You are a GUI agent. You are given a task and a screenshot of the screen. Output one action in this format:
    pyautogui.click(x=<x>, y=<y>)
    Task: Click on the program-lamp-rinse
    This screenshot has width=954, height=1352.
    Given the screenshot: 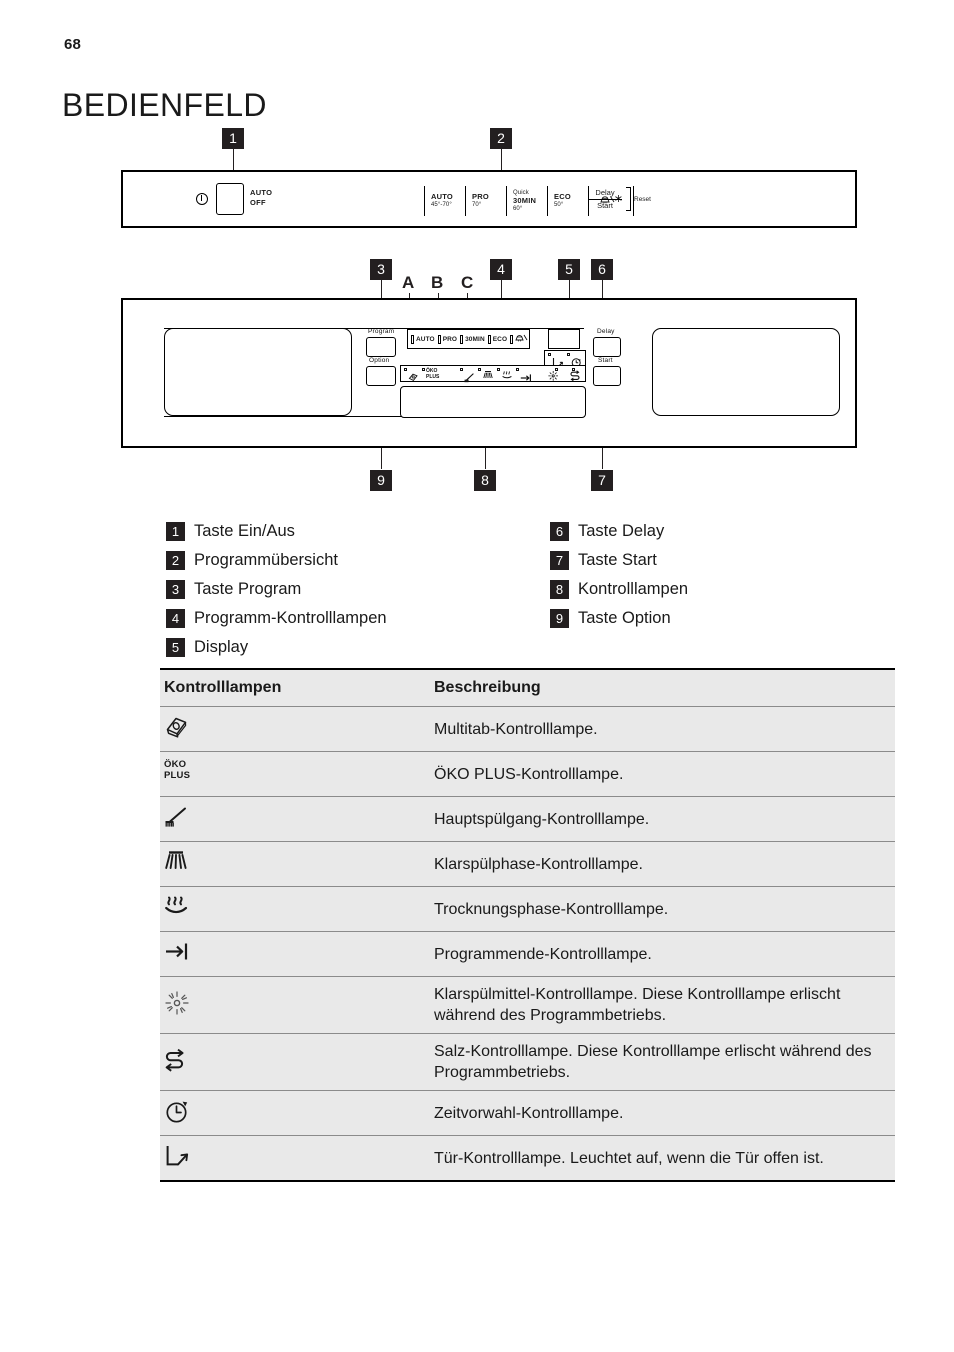 What is the action you would take?
    pyautogui.click(x=517, y=339)
    